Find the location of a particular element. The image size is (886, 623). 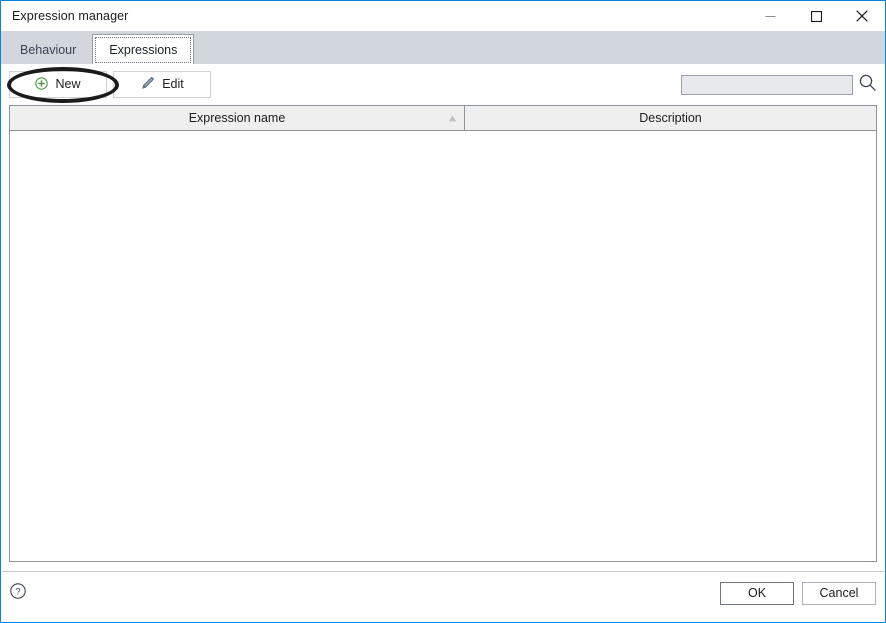

minimize-button is located at coordinates (770, 16).